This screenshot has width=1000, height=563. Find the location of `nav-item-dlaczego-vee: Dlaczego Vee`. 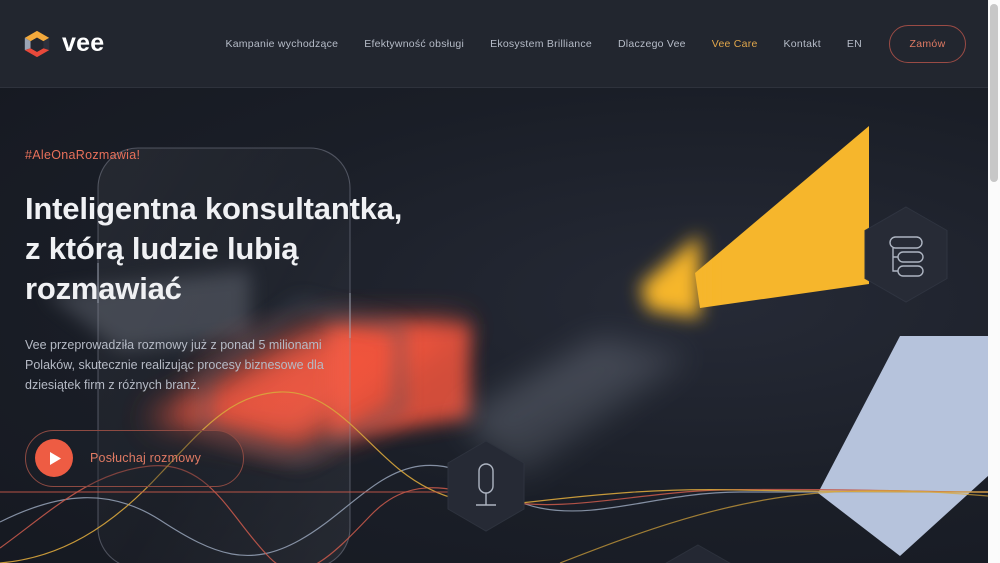

nav-item-dlaczego-vee: Dlaczego Vee is located at coordinates (652, 44).